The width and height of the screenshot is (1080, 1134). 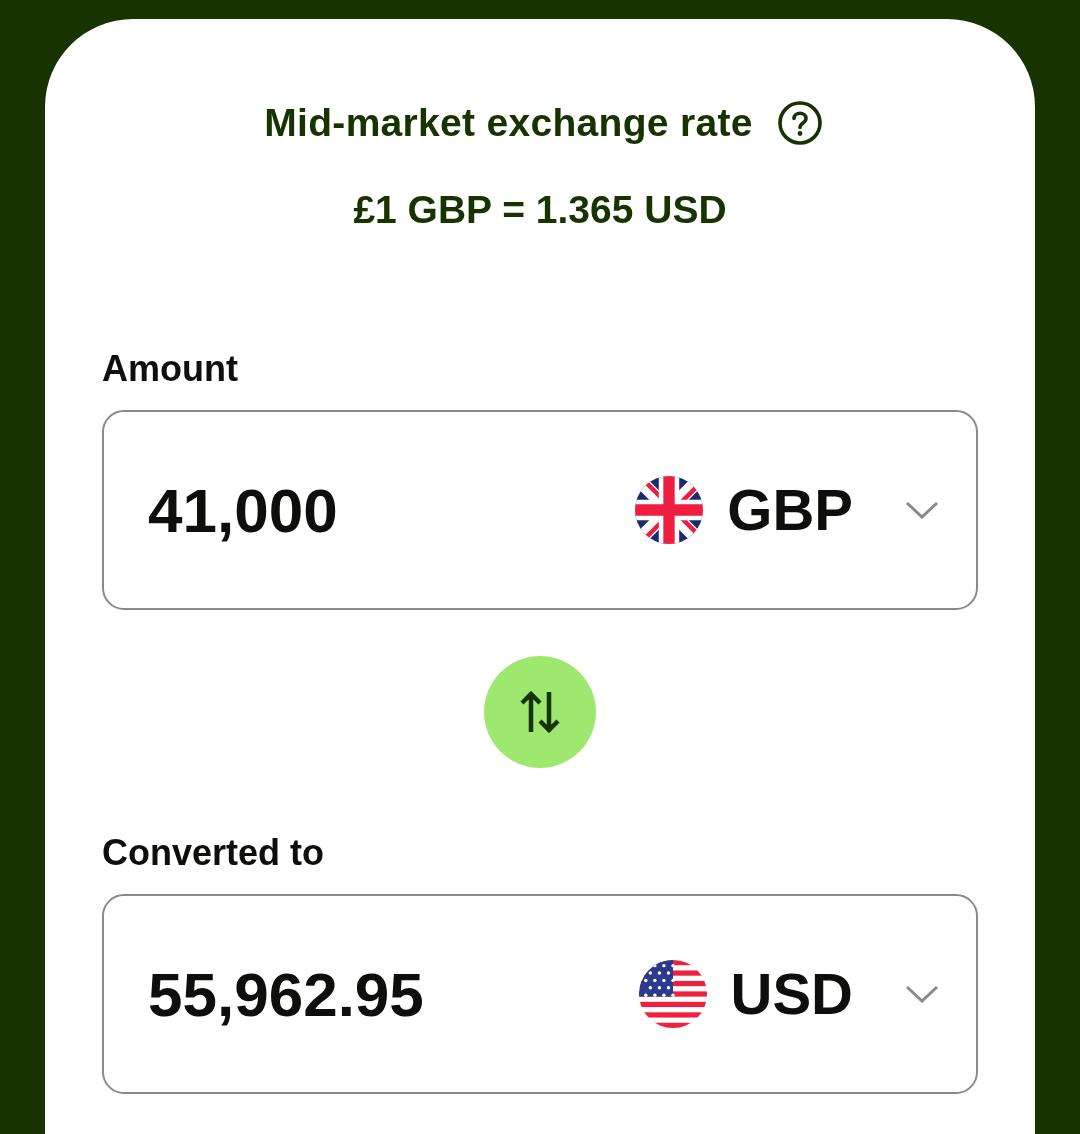 I want to click on us-flag-icon, so click(x=672, y=994).